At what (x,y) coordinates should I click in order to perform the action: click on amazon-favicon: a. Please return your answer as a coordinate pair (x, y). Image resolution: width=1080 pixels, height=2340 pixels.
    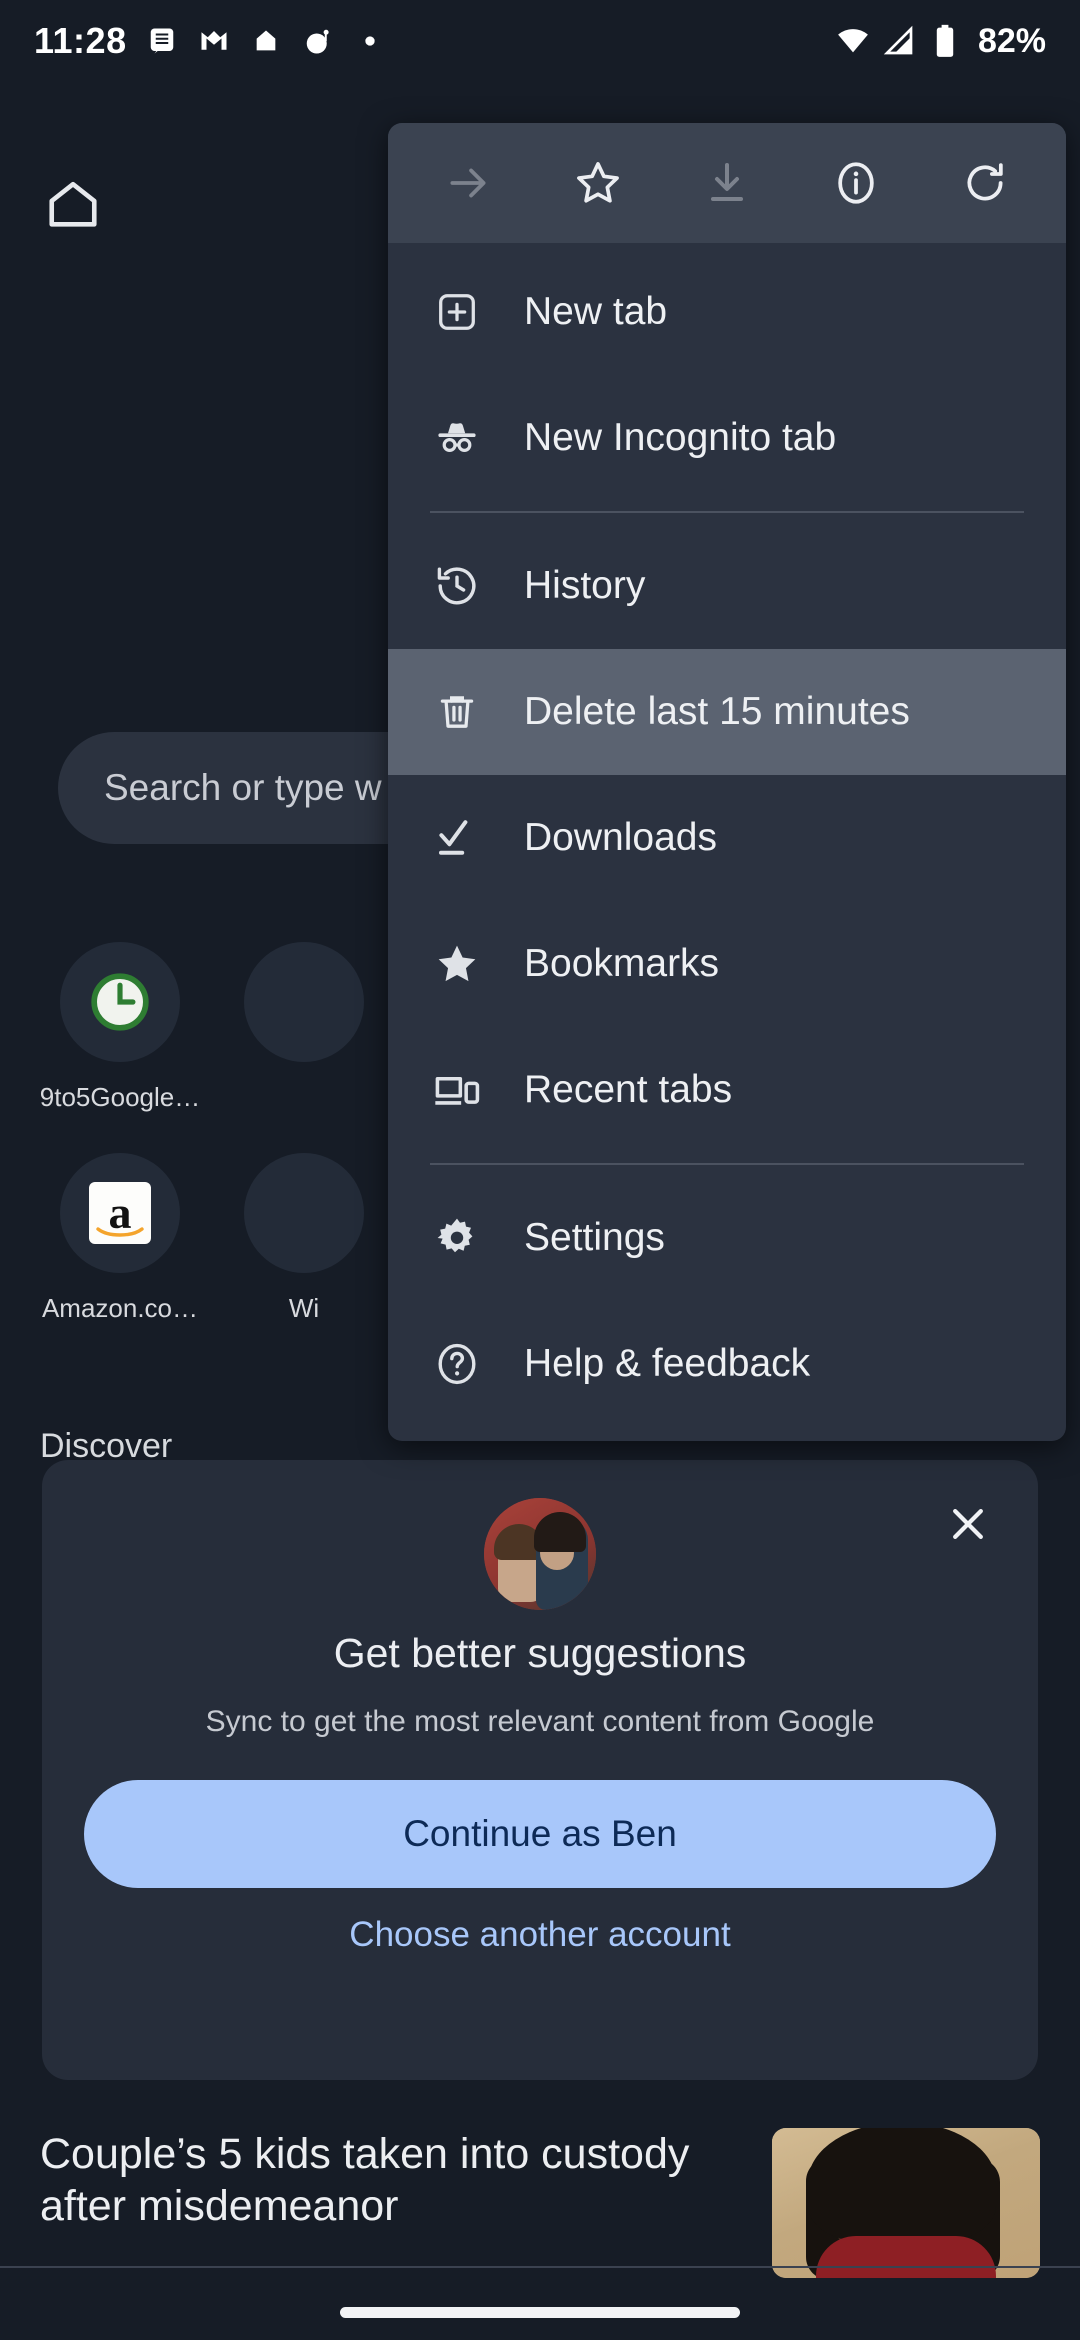
    Looking at the image, I should click on (120, 1213).